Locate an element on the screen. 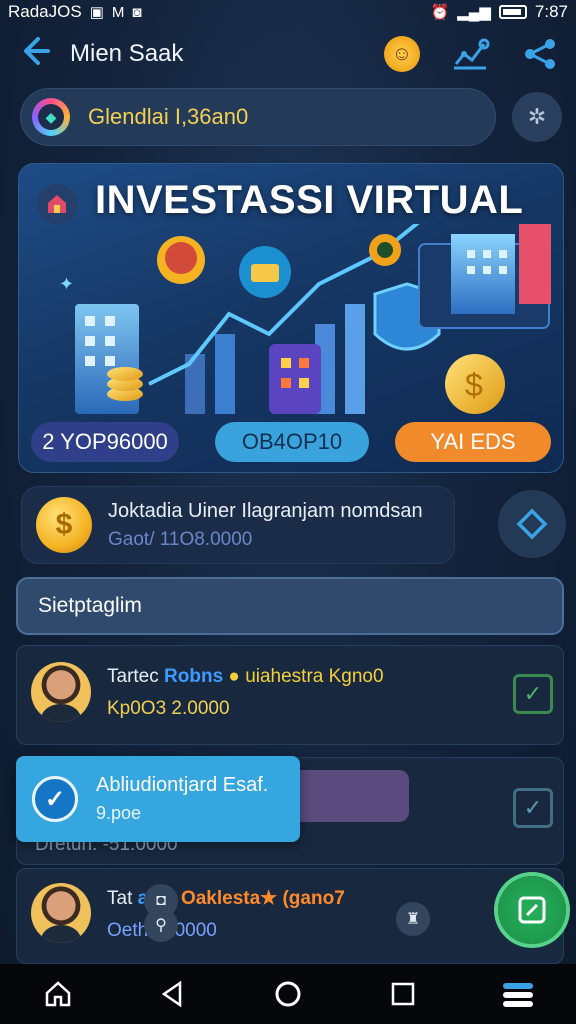  mail-icon: M is located at coordinates (118, 12).